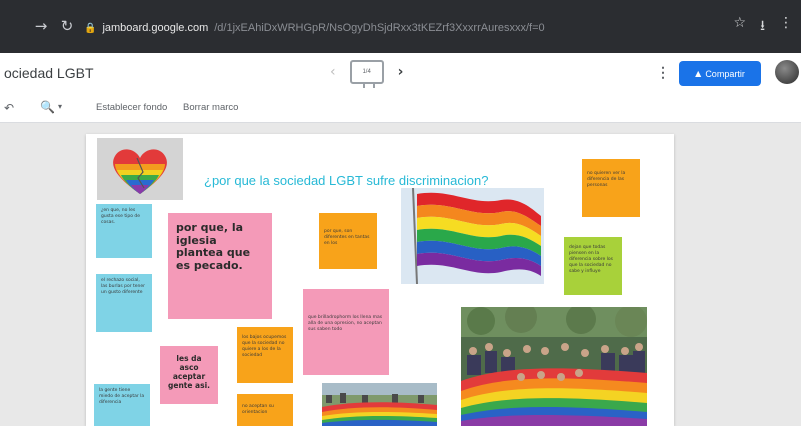  I want to click on url-host: jamboard.google.com, so click(155, 28).